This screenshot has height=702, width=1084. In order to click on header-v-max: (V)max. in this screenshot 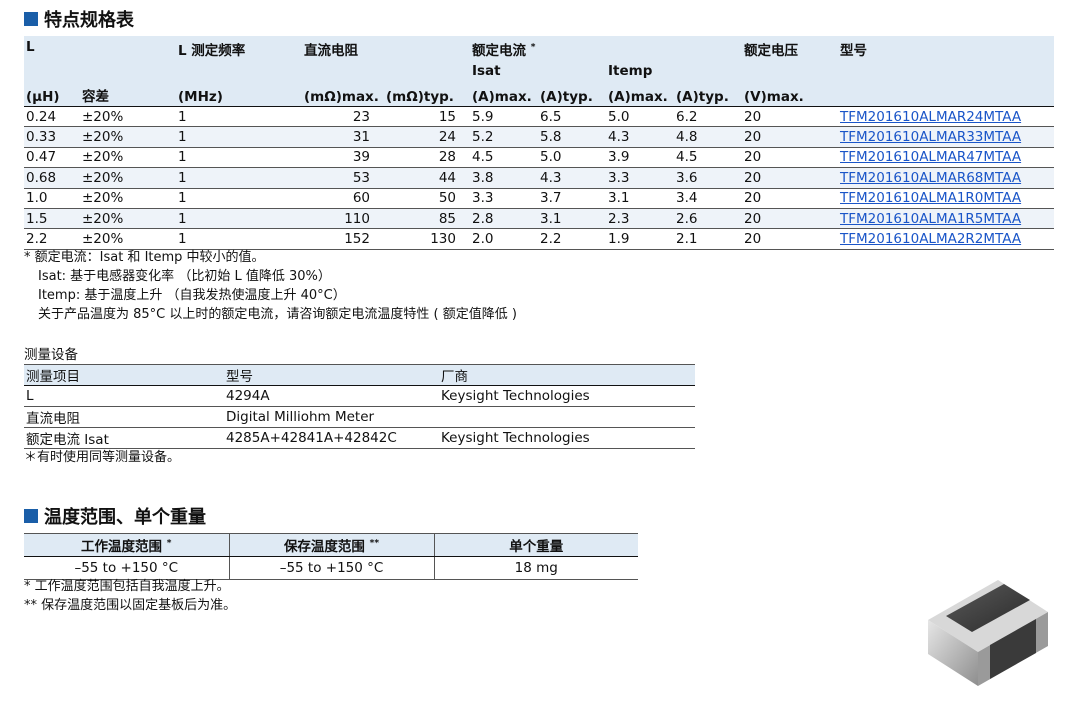, I will do `click(774, 97)`.